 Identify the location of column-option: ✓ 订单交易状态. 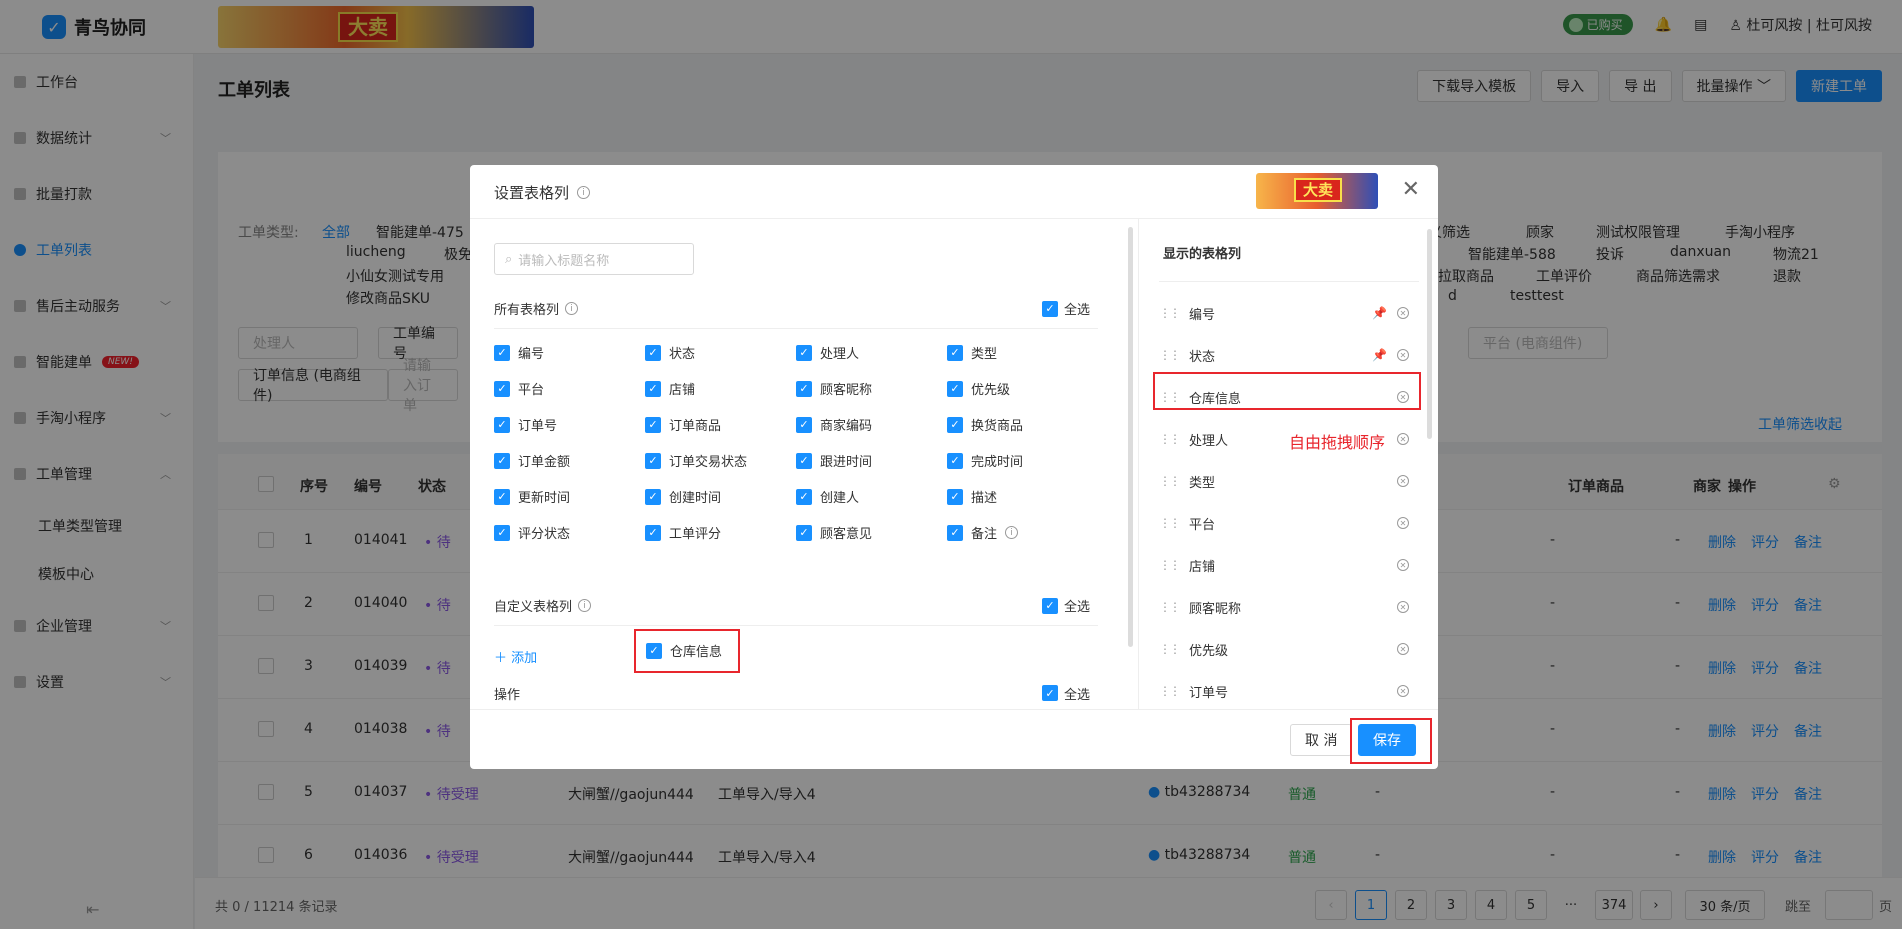
(696, 460).